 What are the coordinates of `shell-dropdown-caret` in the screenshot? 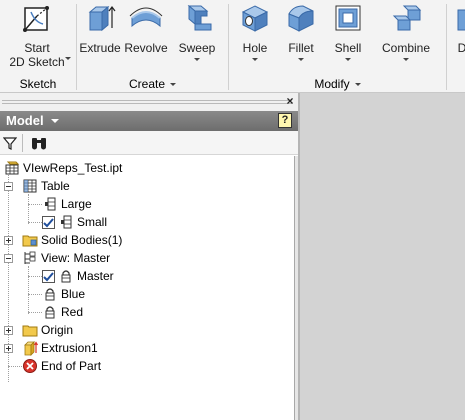 It's located at (348, 59).